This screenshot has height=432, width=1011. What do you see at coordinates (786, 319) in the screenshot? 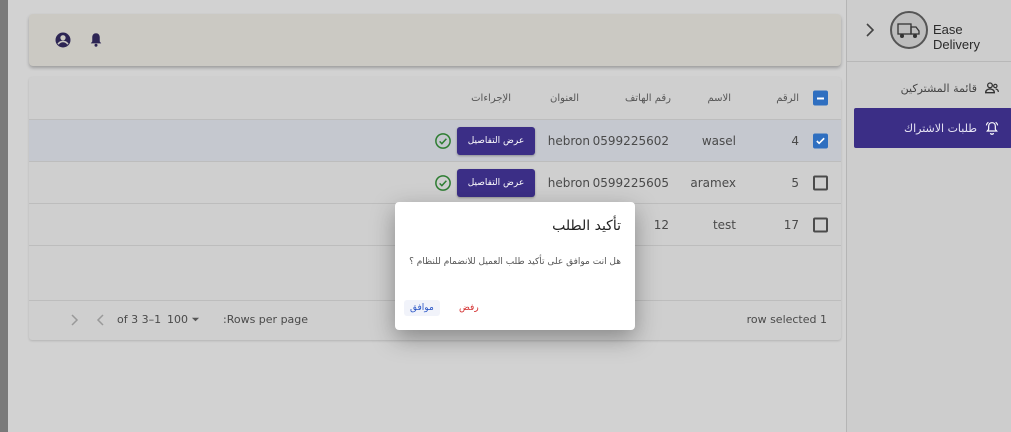
I see `selected-count: row selected 1` at bounding box center [786, 319].